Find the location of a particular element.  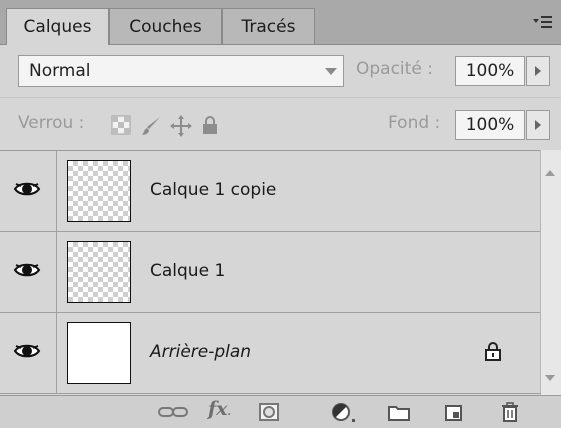

layers-scrollbar is located at coordinates (550, 272).